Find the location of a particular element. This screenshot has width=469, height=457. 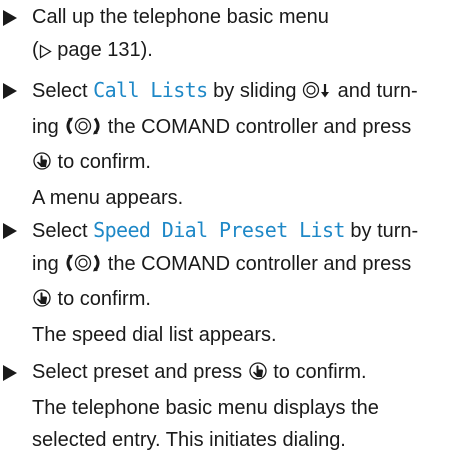

menu-item-call-lists: Call Lists is located at coordinates (150, 90).